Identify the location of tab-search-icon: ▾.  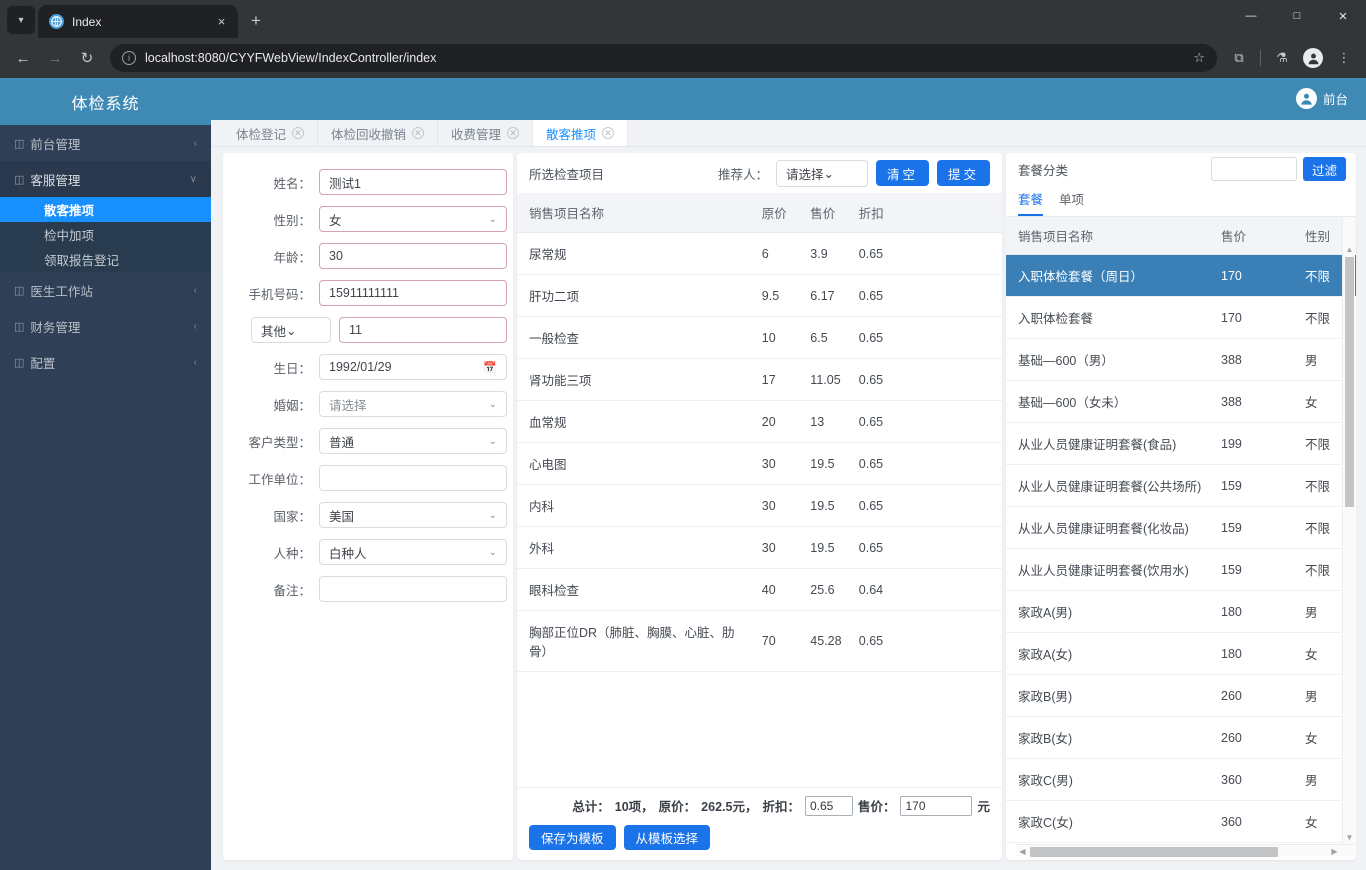
(21, 20).